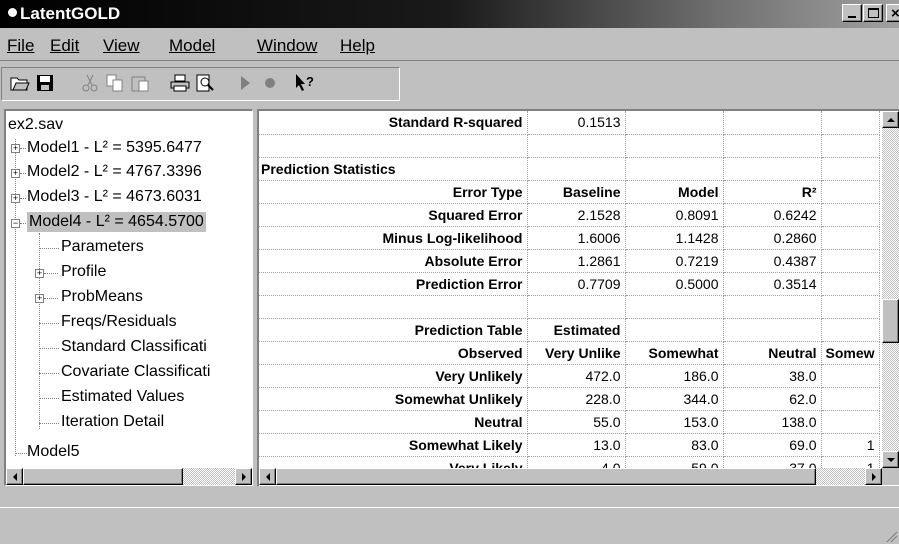 This screenshot has height=544, width=899. What do you see at coordinates (576, 330) in the screenshot?
I see `table-cell: Estimated` at bounding box center [576, 330].